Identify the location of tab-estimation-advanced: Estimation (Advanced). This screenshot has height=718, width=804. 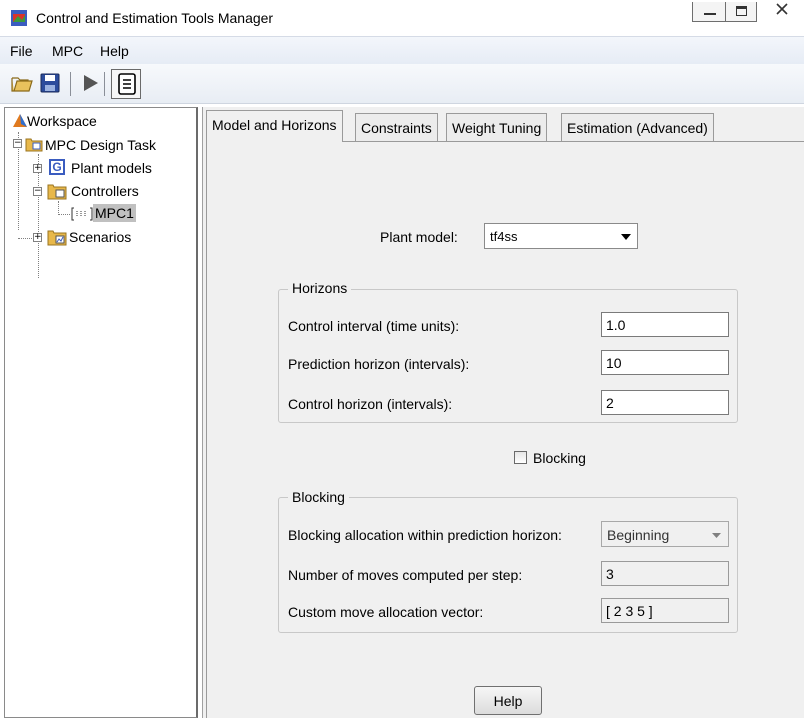
(637, 127).